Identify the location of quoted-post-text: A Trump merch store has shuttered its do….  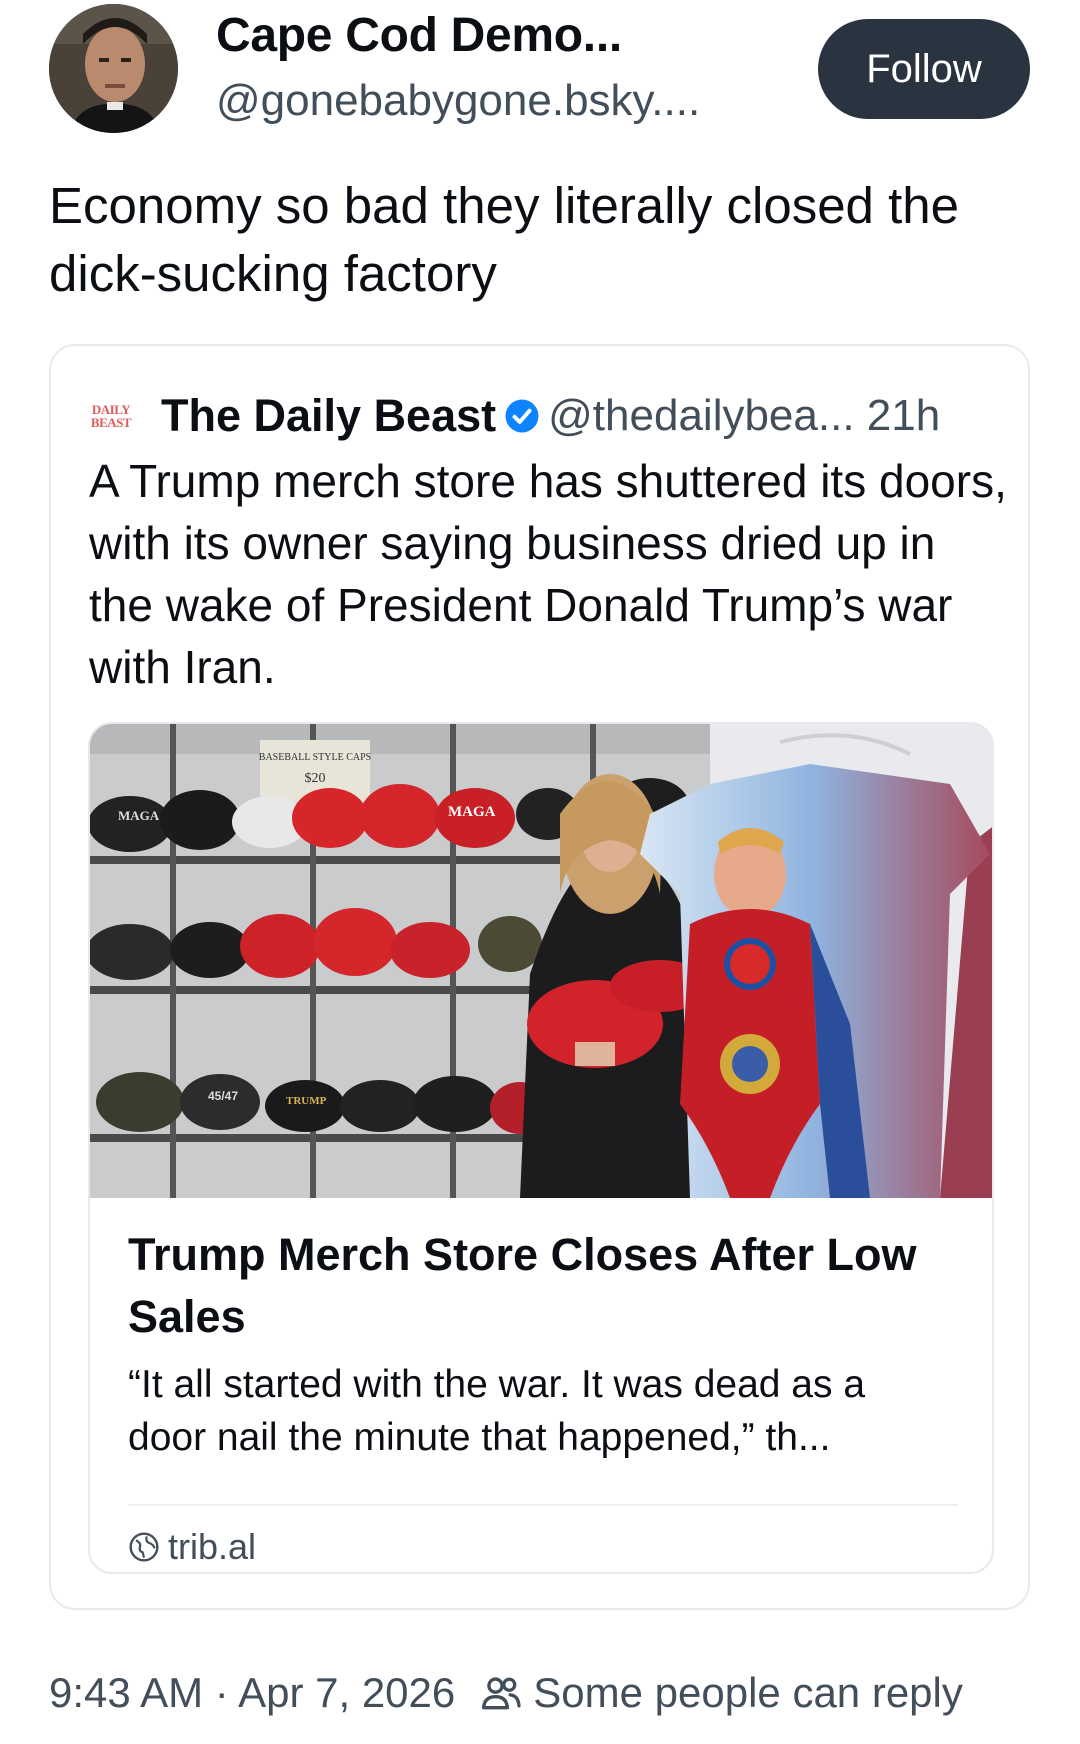
(548, 574).